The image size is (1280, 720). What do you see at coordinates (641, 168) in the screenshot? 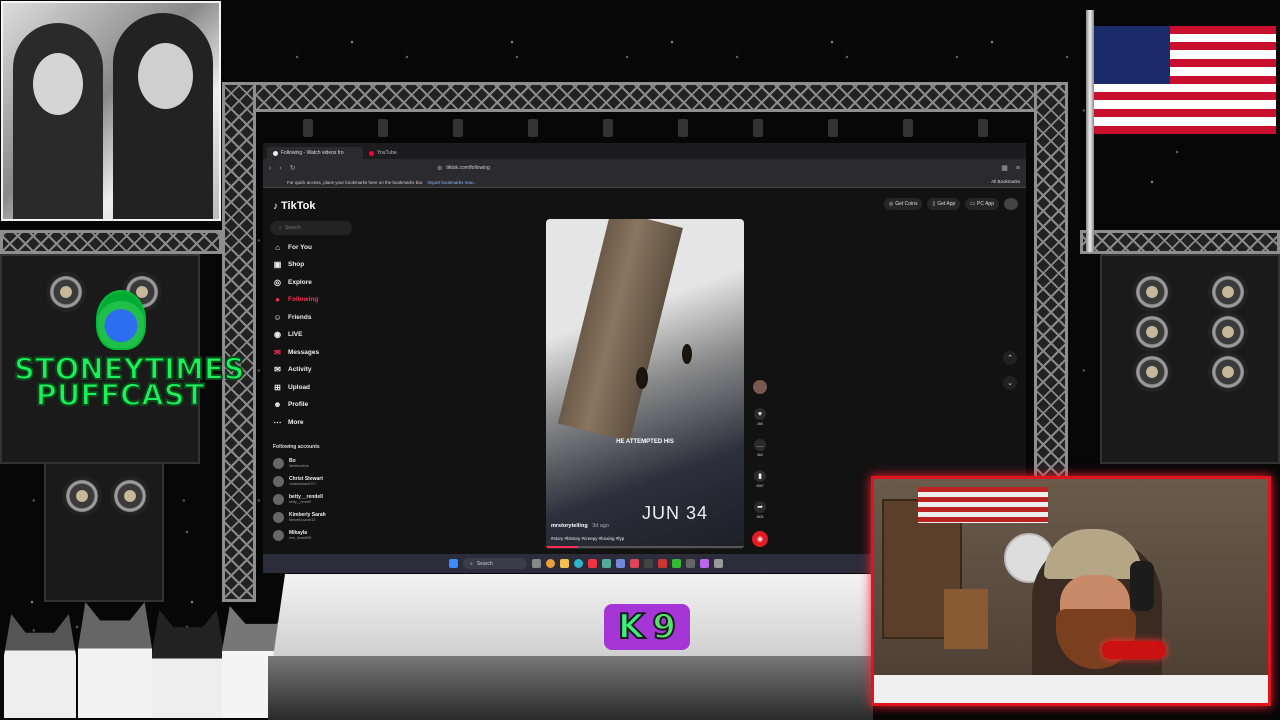
I see `url-field: ⚙ tiktok.com/following` at bounding box center [641, 168].